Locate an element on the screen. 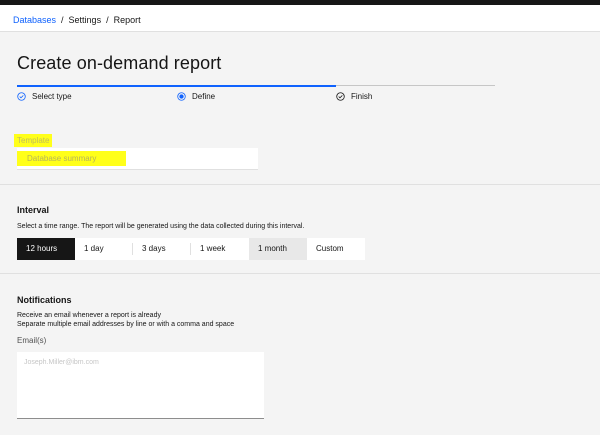 This screenshot has width=600, height=435. breadcrumb: Databases / Settings / Report is located at coordinates (77, 20).